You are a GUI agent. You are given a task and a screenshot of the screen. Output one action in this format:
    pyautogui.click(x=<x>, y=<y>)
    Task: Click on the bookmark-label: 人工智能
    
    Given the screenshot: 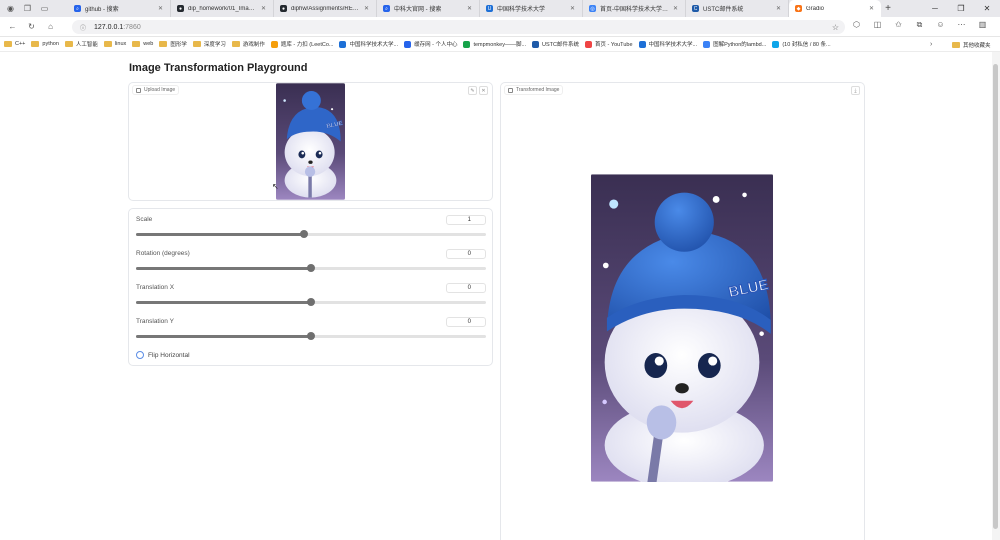 What is the action you would take?
    pyautogui.click(x=86, y=45)
    